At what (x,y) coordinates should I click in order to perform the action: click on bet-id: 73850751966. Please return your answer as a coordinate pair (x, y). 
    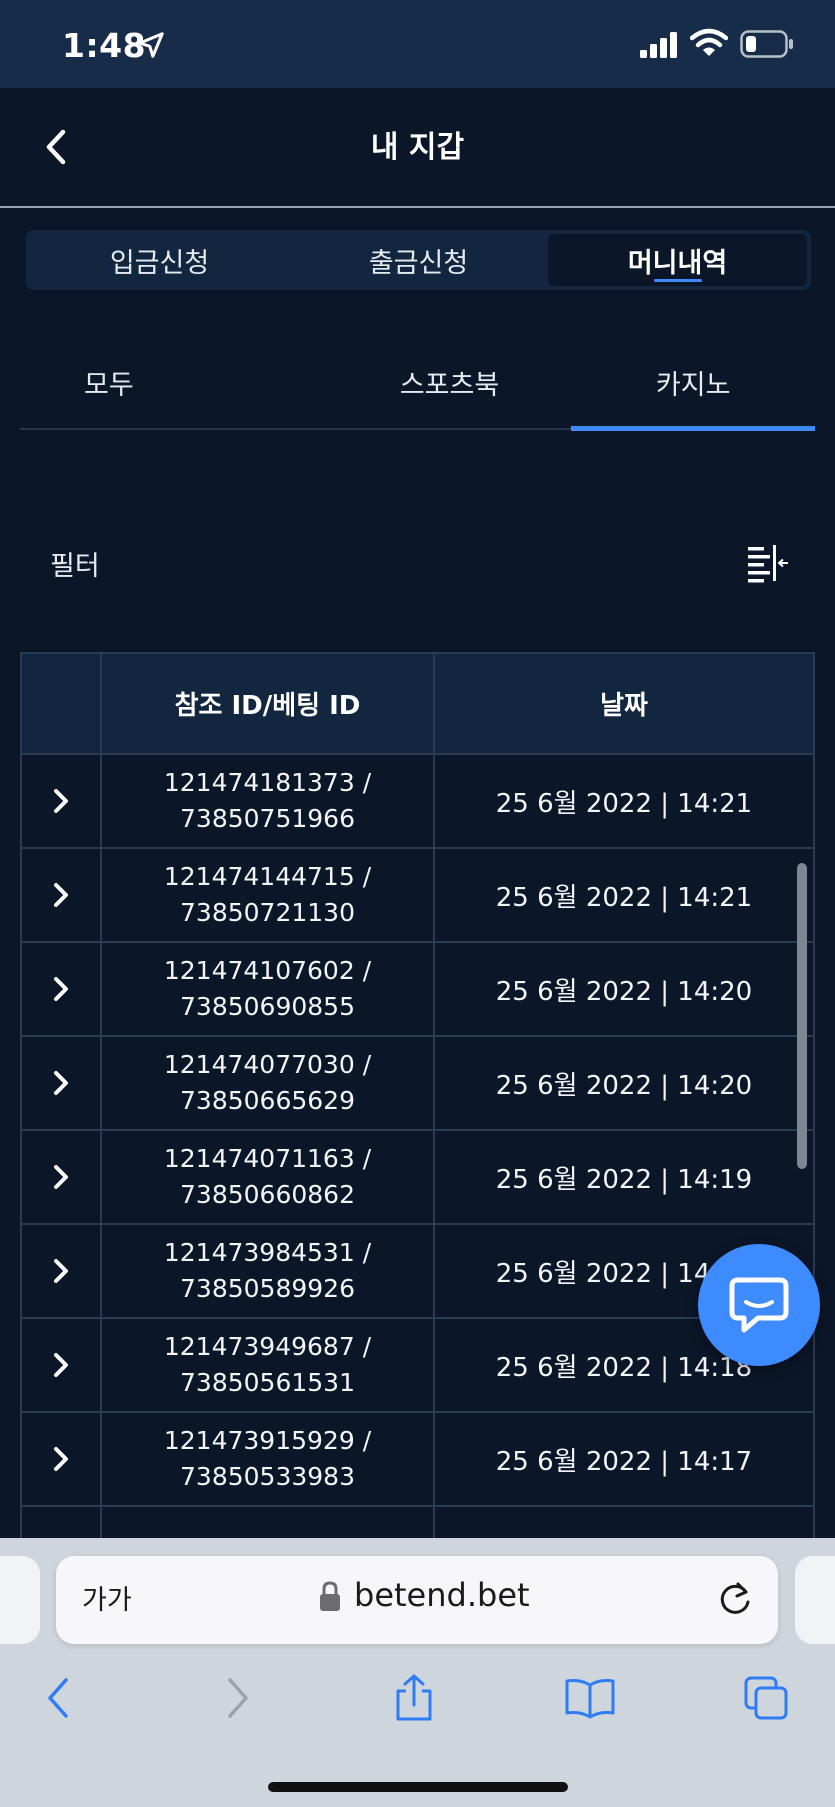
    Looking at the image, I should click on (267, 818).